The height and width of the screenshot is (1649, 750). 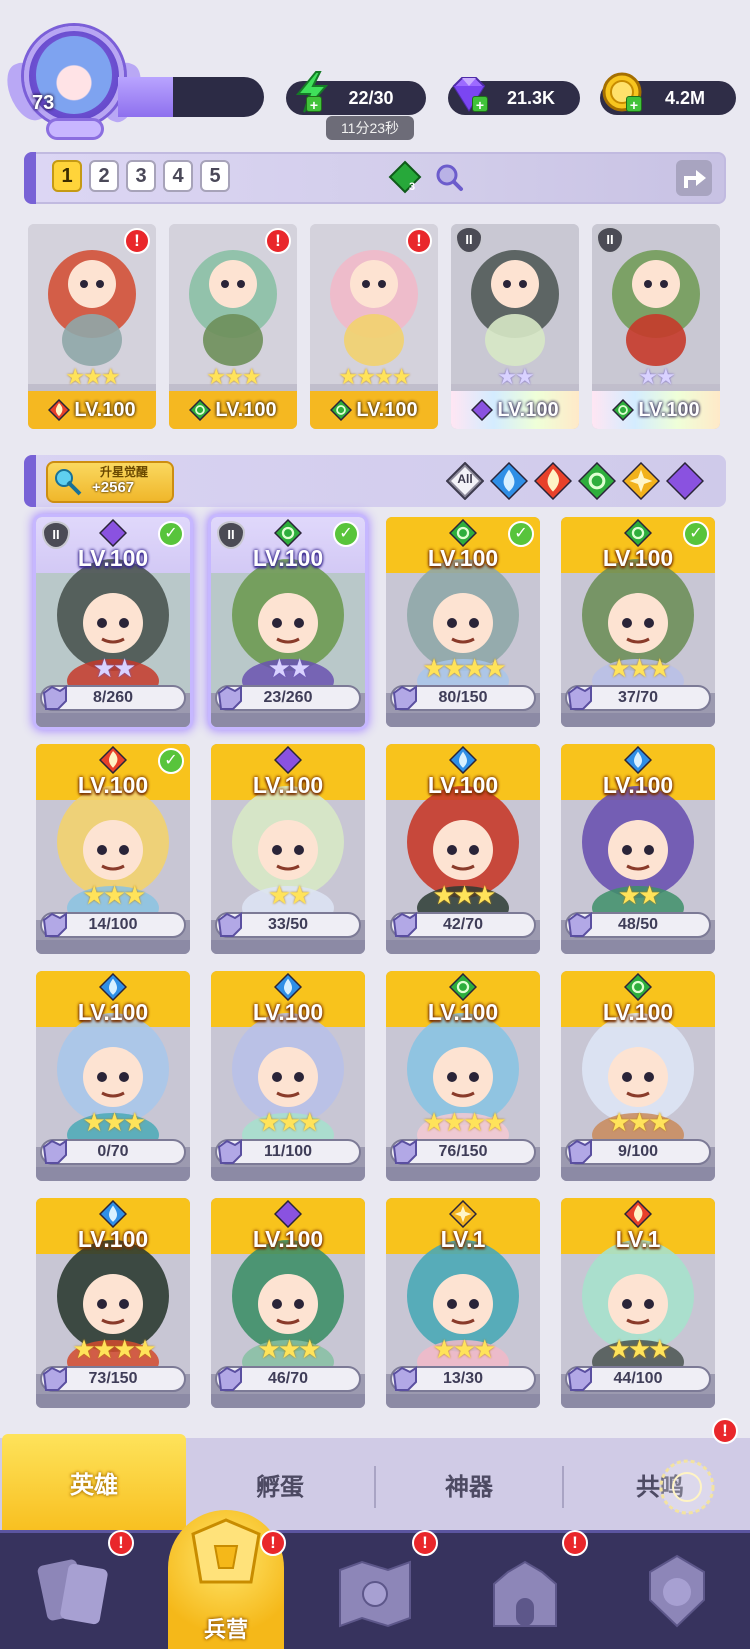 I want to click on dark-element-icon, so click(x=482, y=410).